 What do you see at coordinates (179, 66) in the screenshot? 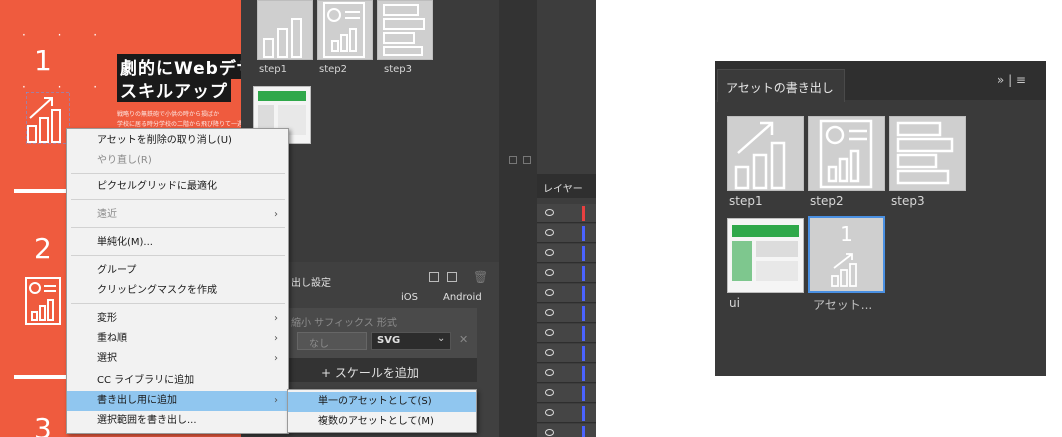
I see `artboard-heading-1: 劇的にWebデザ` at bounding box center [179, 66].